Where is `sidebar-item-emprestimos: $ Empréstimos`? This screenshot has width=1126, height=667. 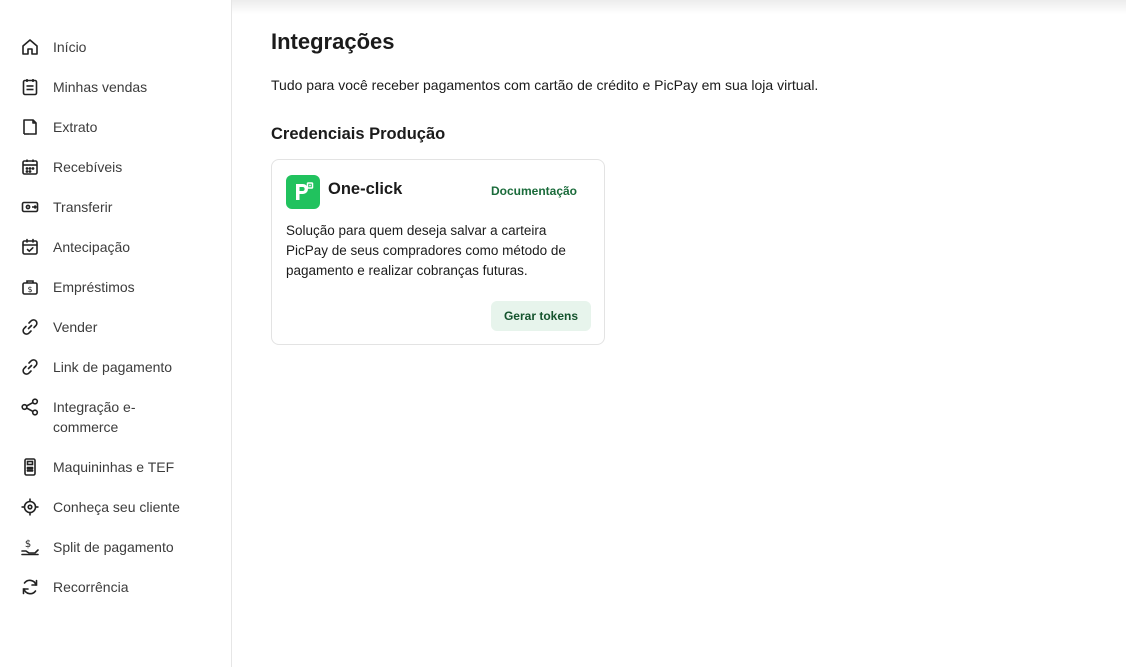 sidebar-item-emprestimos: $ Empréstimos is located at coordinates (115, 287).